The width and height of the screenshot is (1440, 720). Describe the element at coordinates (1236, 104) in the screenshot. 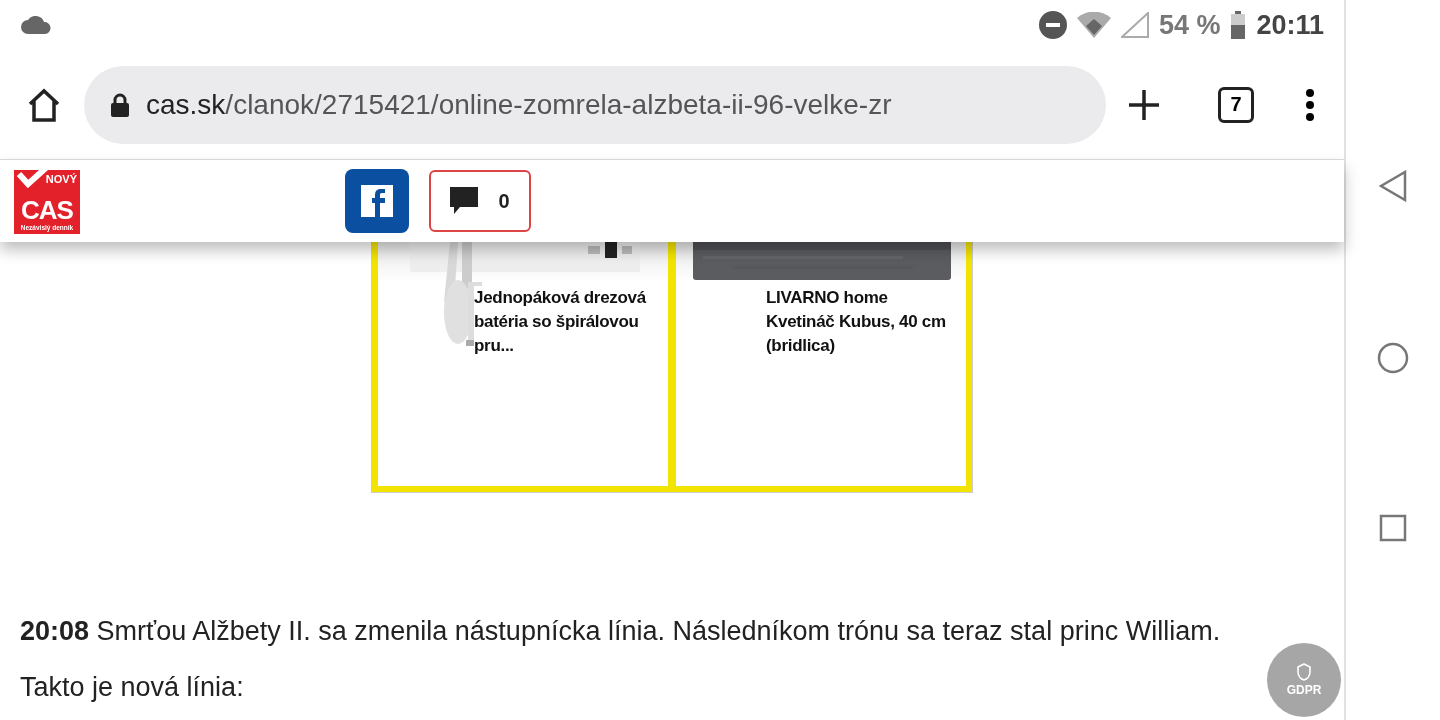

I see `tab-count-button: 7` at that location.